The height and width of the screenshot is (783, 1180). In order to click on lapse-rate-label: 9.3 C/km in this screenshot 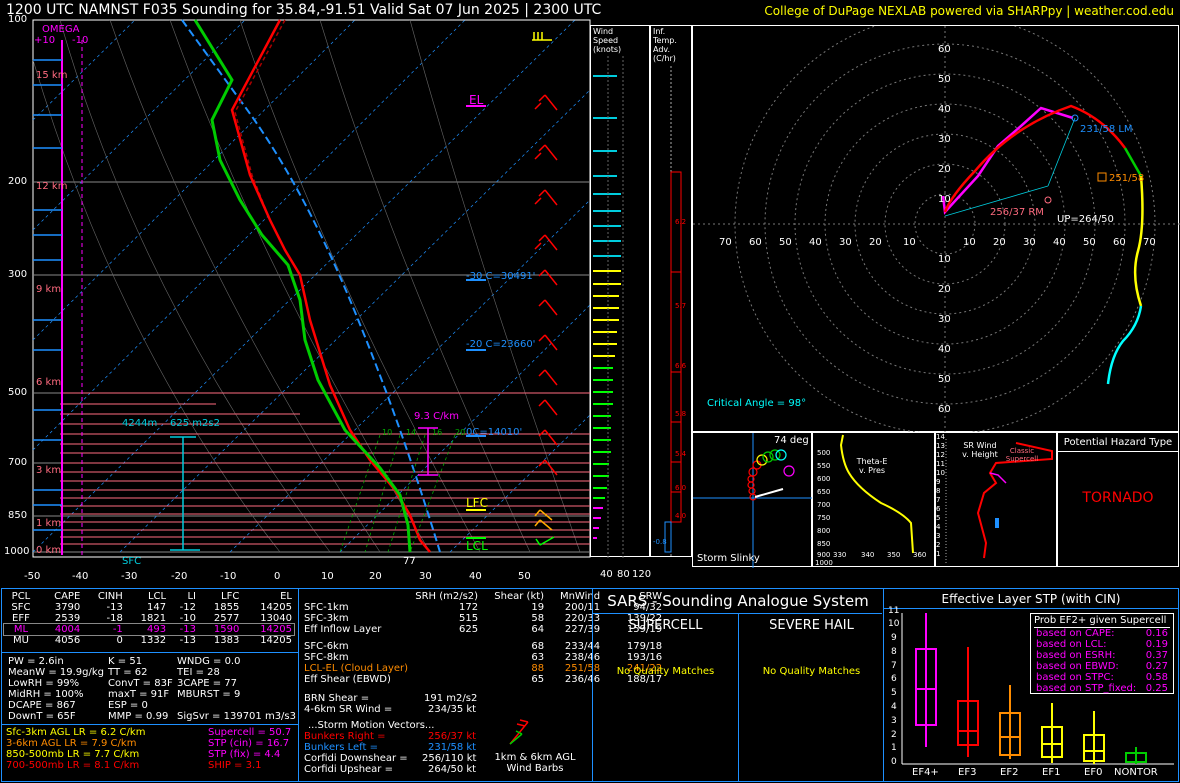, I will do `click(436, 416)`.